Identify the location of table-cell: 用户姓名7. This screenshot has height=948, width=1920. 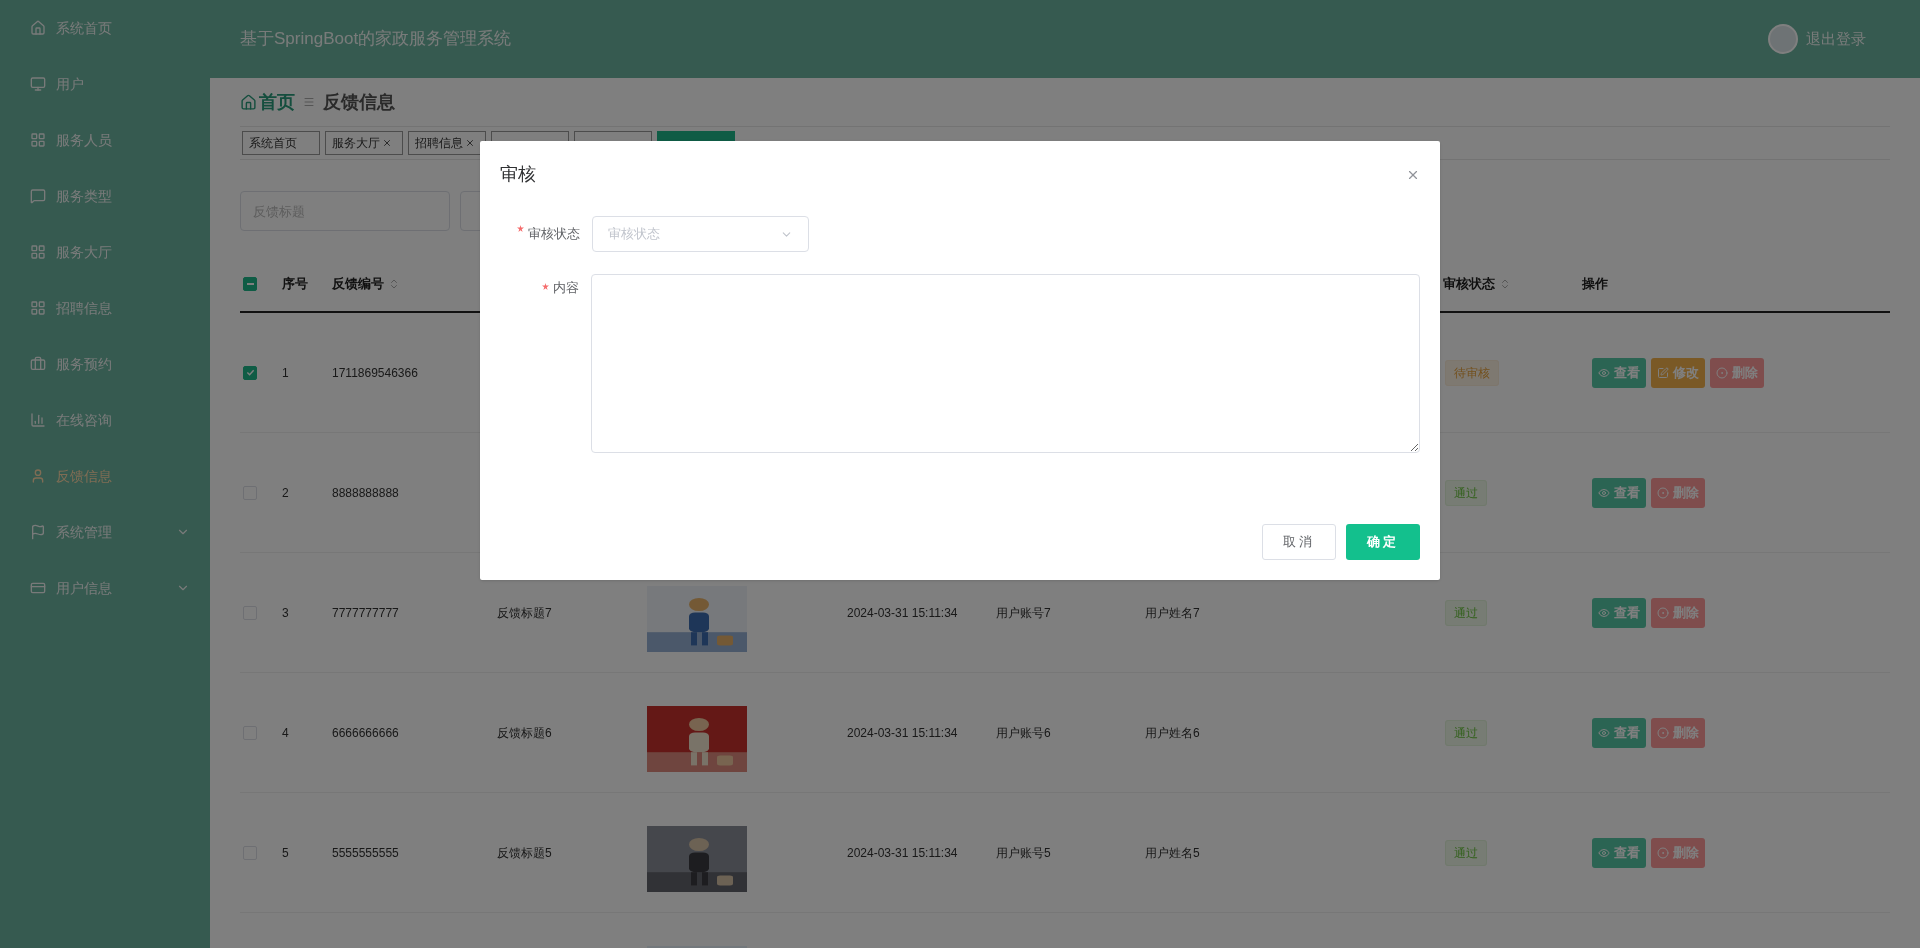
(1172, 612).